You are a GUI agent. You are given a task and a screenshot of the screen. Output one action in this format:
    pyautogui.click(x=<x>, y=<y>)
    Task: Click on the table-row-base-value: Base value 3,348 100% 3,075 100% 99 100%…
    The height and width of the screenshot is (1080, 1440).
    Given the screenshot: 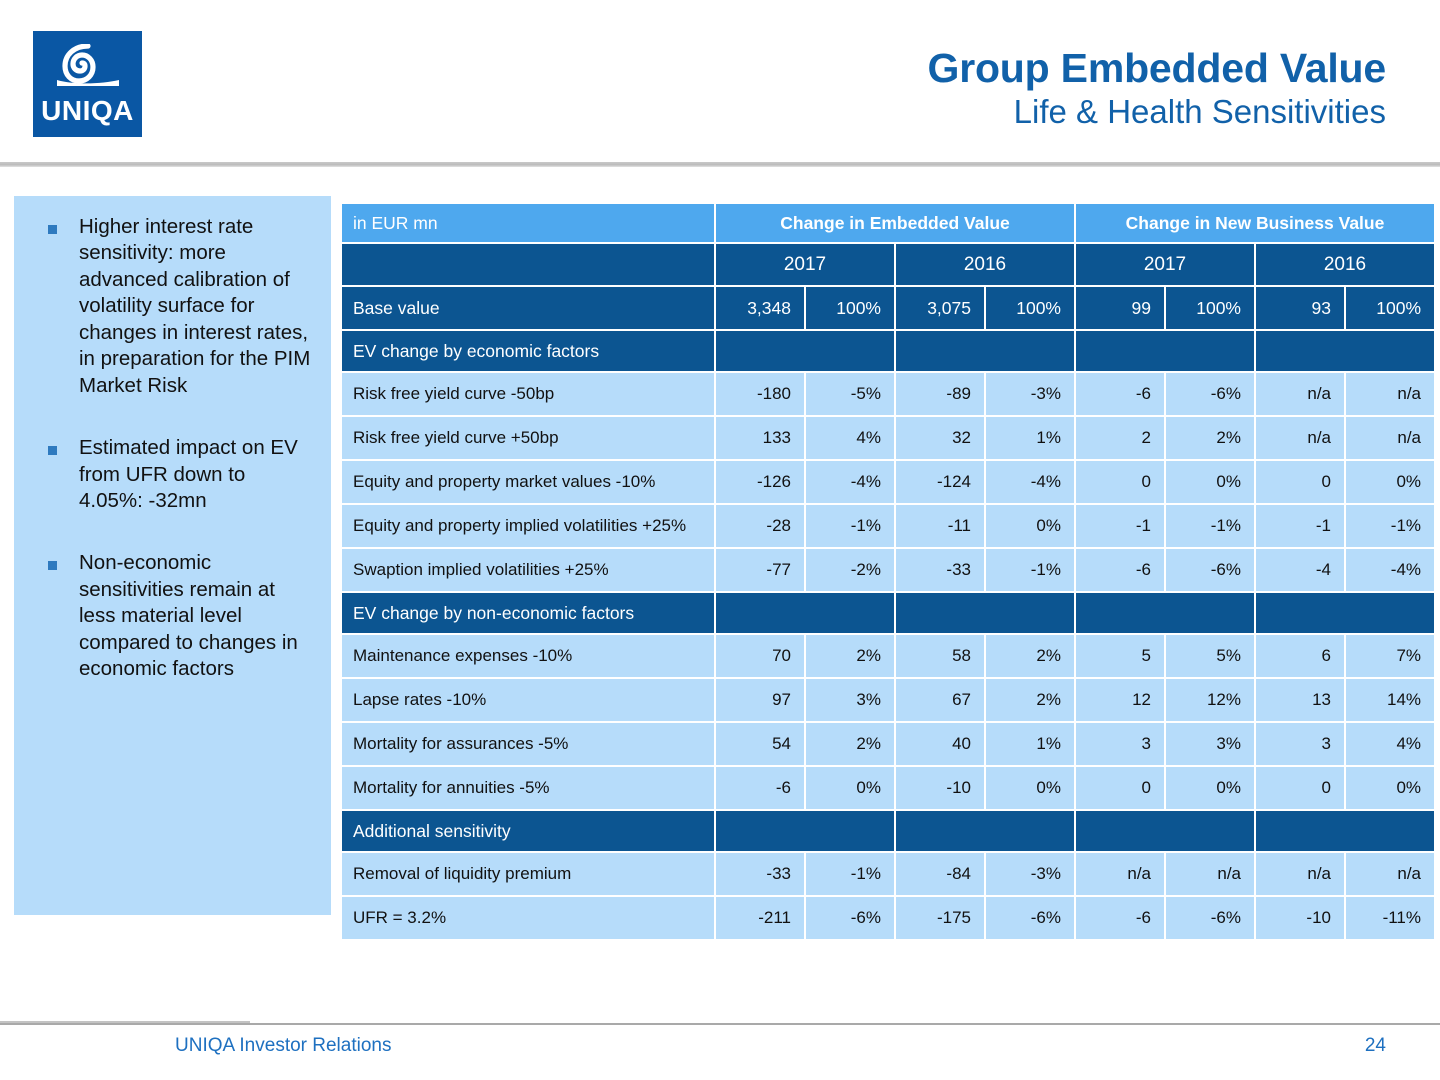 What is the action you would take?
    pyautogui.click(x=888, y=308)
    